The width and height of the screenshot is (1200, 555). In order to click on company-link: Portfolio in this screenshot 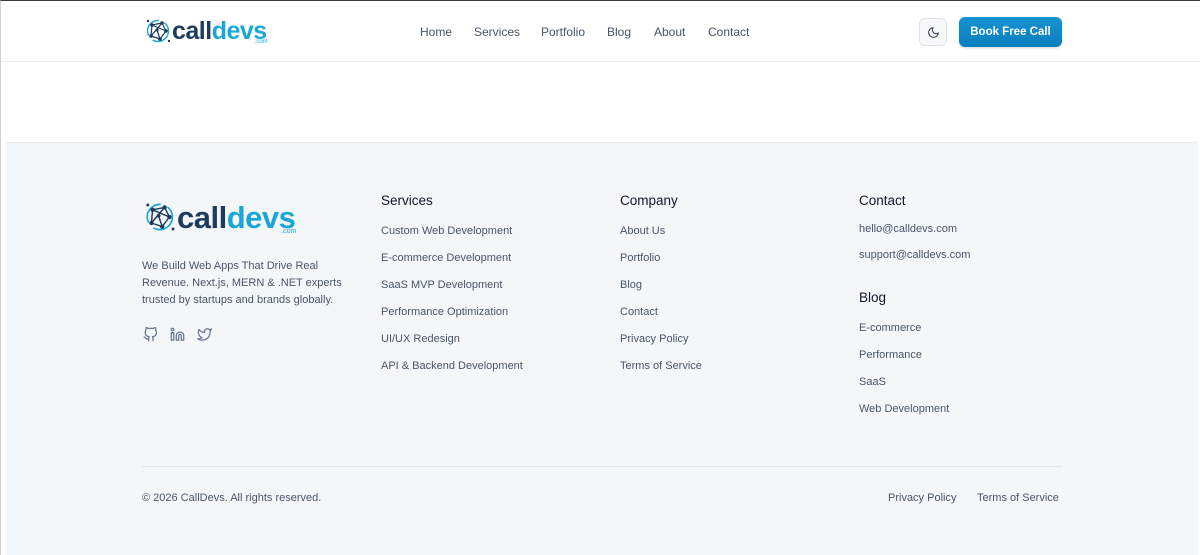, I will do `click(640, 258)`.